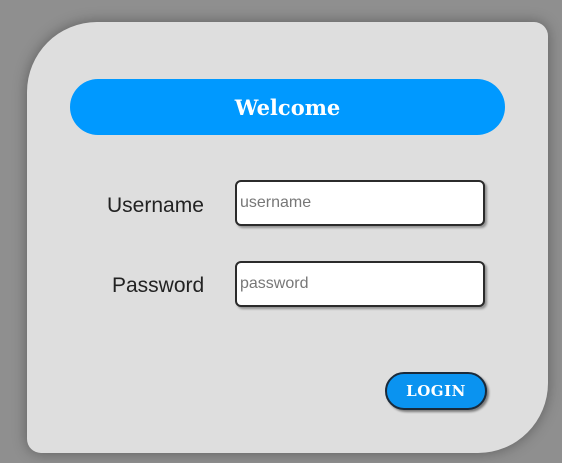  What do you see at coordinates (436, 391) in the screenshot?
I see `login-button: LOGIN` at bounding box center [436, 391].